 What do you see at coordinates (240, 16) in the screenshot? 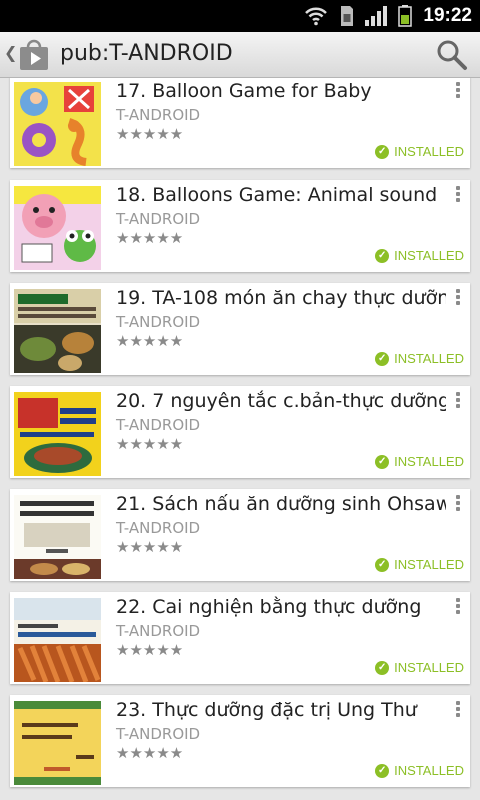
I see `status-bar: 19:22` at bounding box center [240, 16].